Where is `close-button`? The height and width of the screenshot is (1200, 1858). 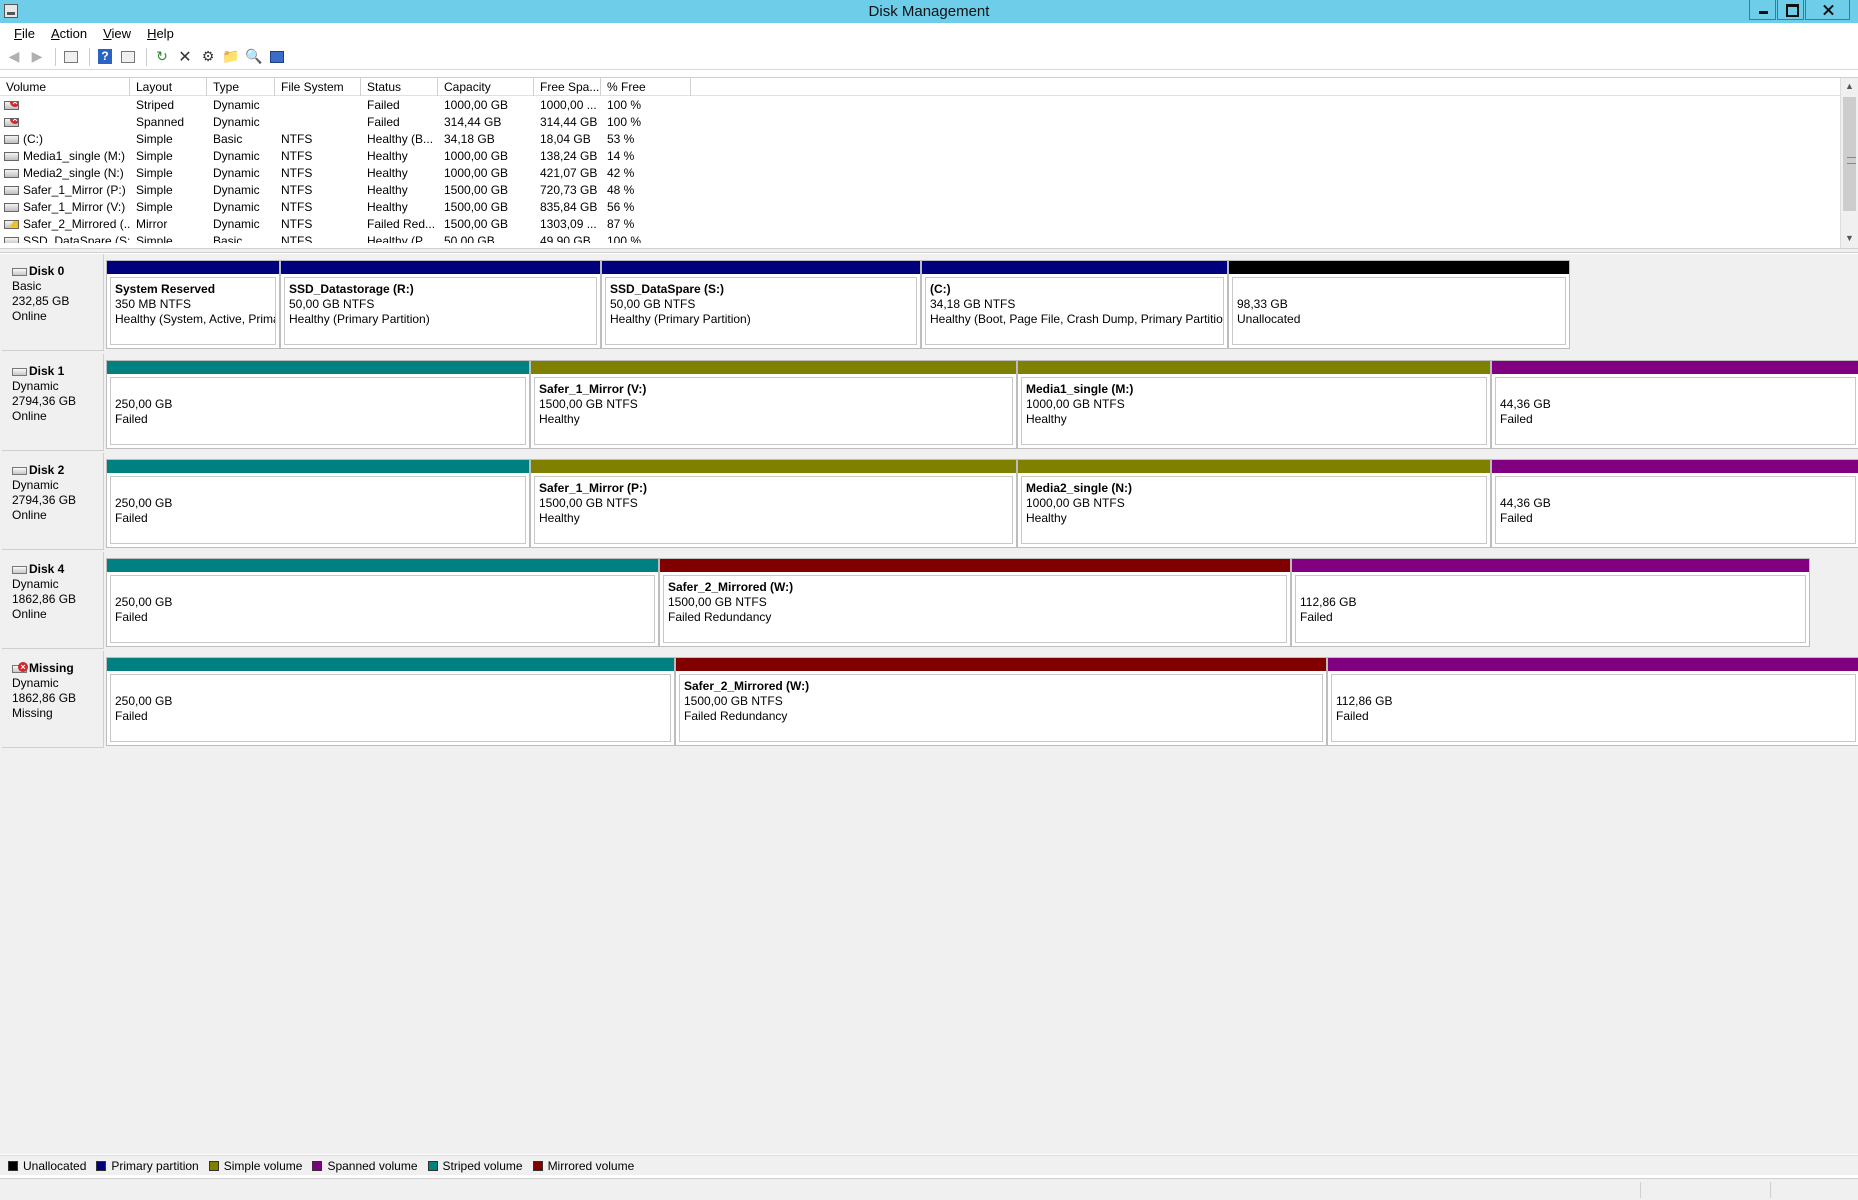 close-button is located at coordinates (1827, 10).